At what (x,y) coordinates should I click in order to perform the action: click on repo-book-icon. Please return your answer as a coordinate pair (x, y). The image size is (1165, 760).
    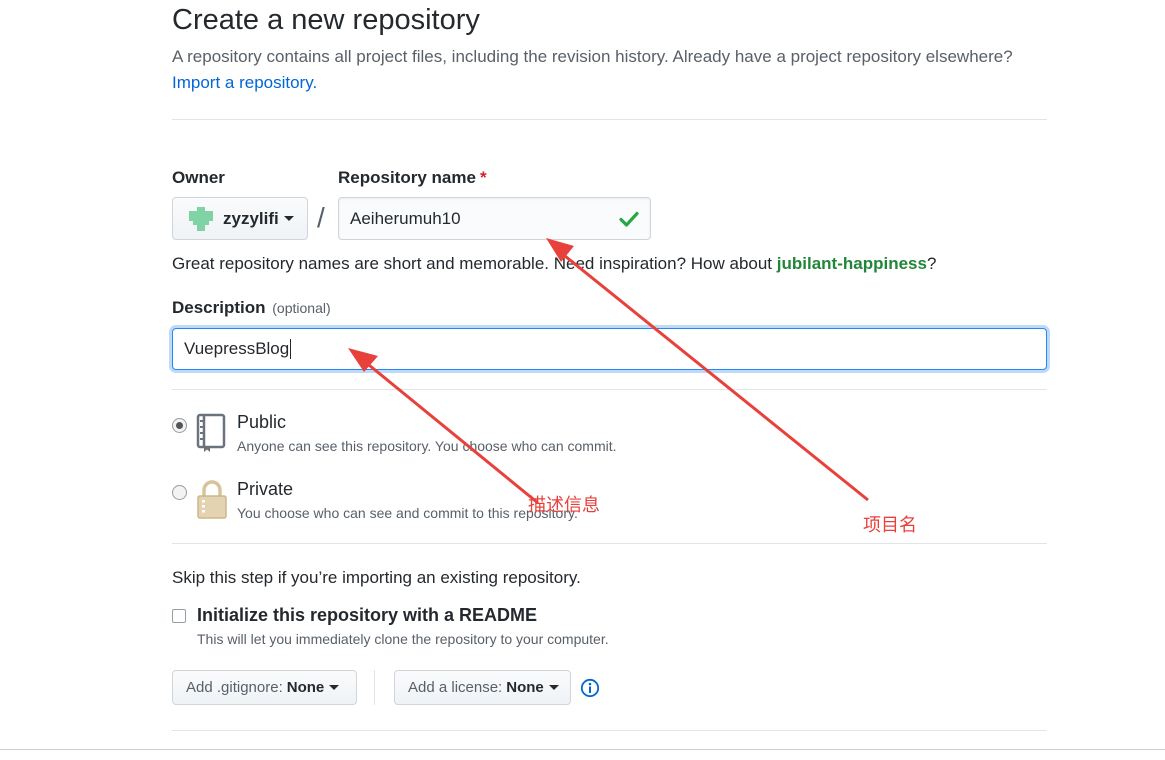
    Looking at the image, I should click on (211, 432).